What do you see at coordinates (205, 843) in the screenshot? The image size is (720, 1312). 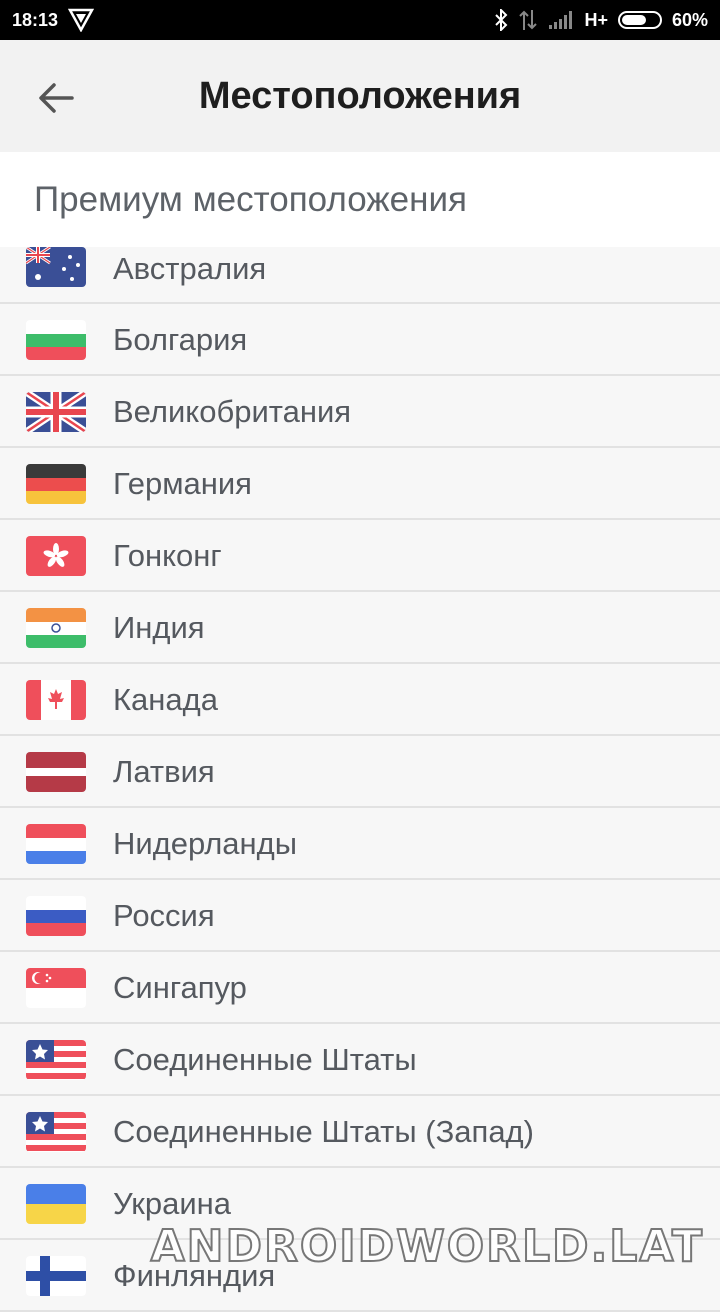 I see `location-label: Нидерланды` at bounding box center [205, 843].